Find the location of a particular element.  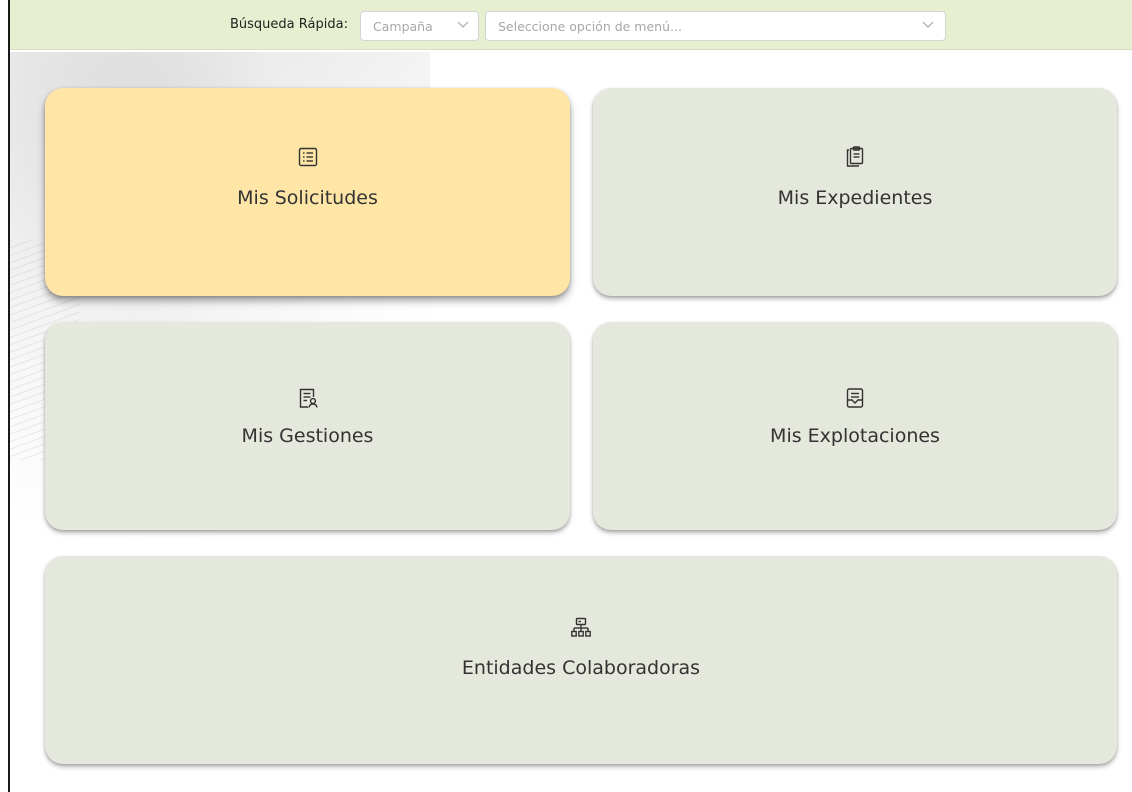

document-user-icon is located at coordinates (308, 398).